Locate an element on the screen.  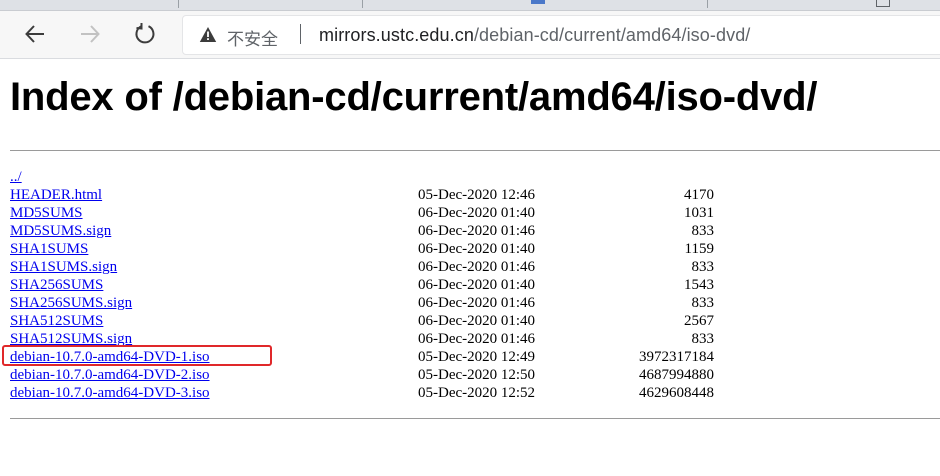
not-secure-label: 不安全 is located at coordinates (252, 37).